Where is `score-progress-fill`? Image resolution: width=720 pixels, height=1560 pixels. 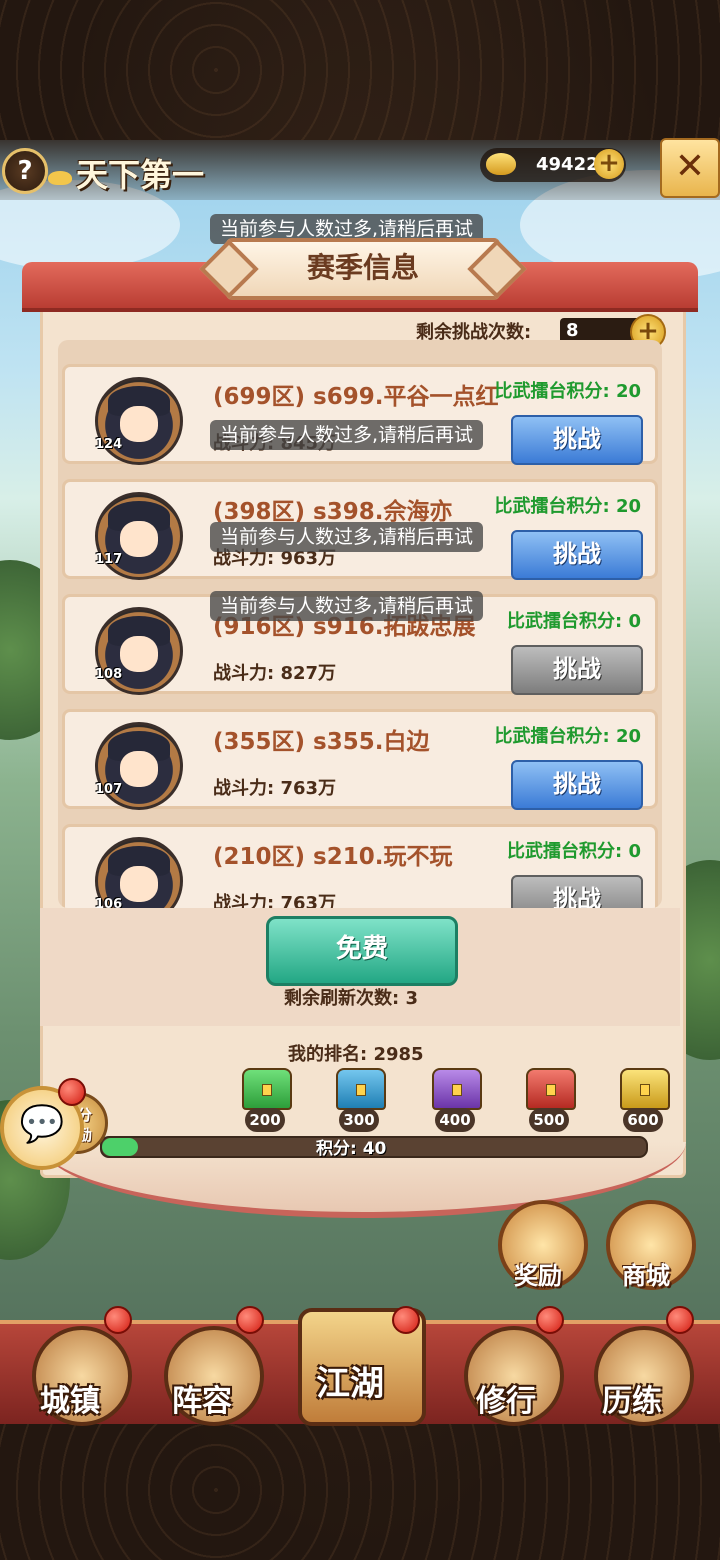
score-progress-fill is located at coordinates (120, 1147).